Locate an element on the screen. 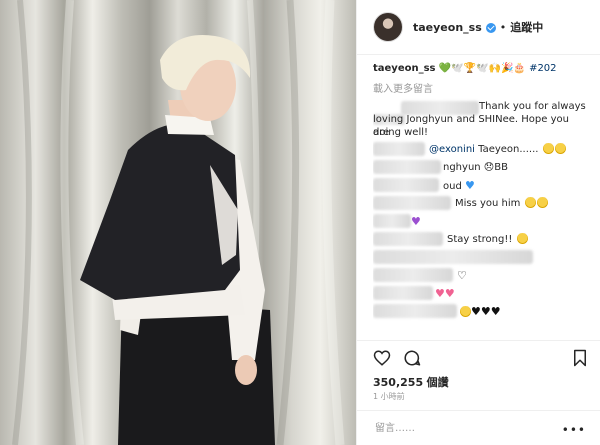 Image resolution: width=600 pixels, height=445 pixels. comment-text: Miss you him is located at coordinates (488, 203).